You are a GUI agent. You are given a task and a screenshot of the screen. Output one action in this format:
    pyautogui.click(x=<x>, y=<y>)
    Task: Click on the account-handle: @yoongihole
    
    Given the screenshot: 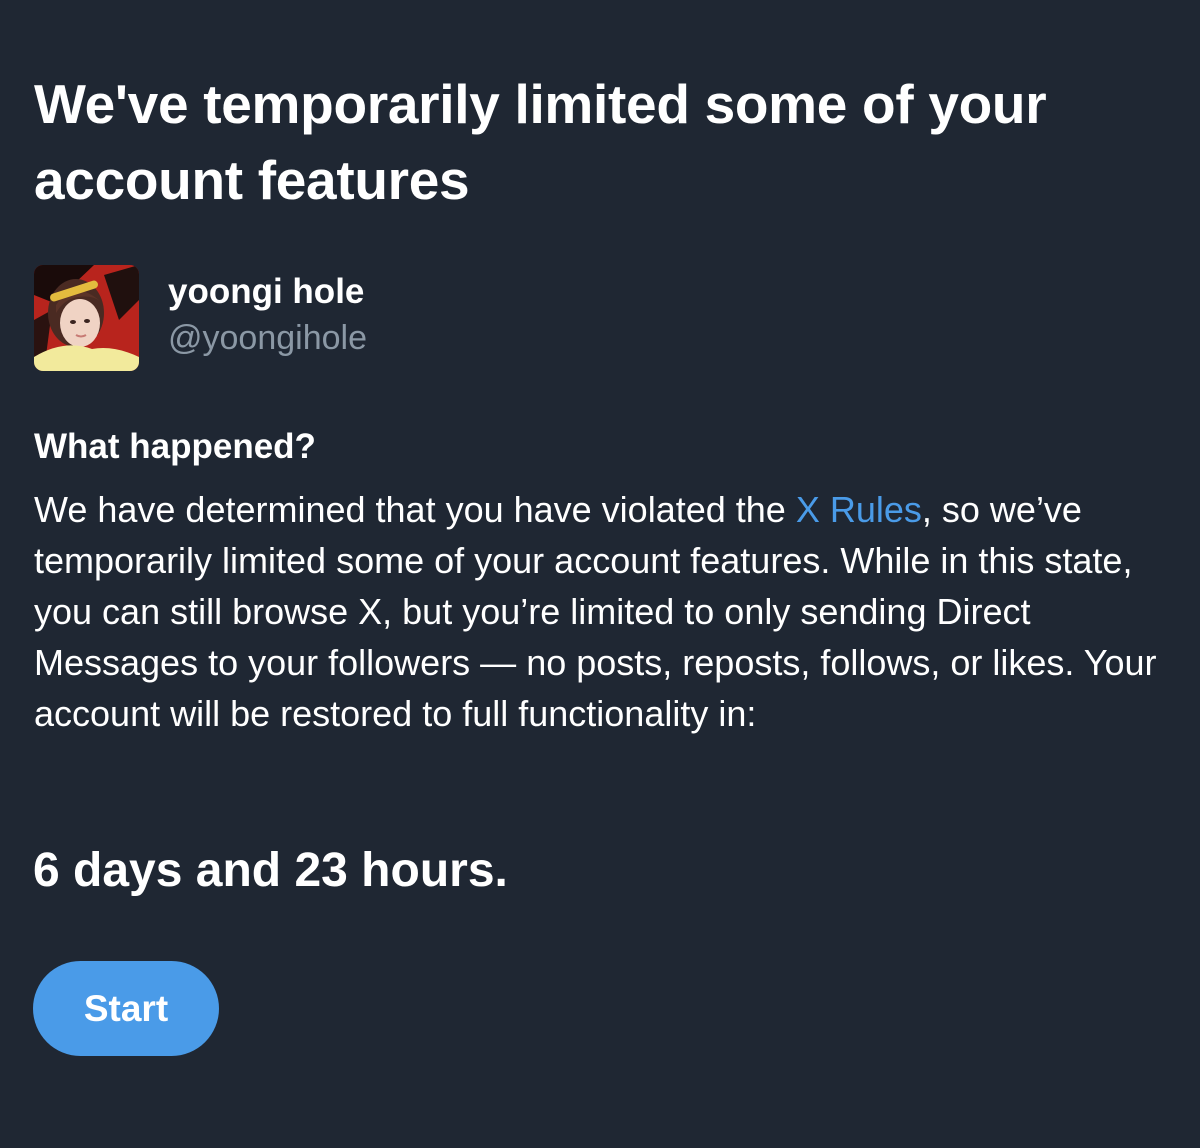 What is the action you would take?
    pyautogui.click(x=267, y=338)
    